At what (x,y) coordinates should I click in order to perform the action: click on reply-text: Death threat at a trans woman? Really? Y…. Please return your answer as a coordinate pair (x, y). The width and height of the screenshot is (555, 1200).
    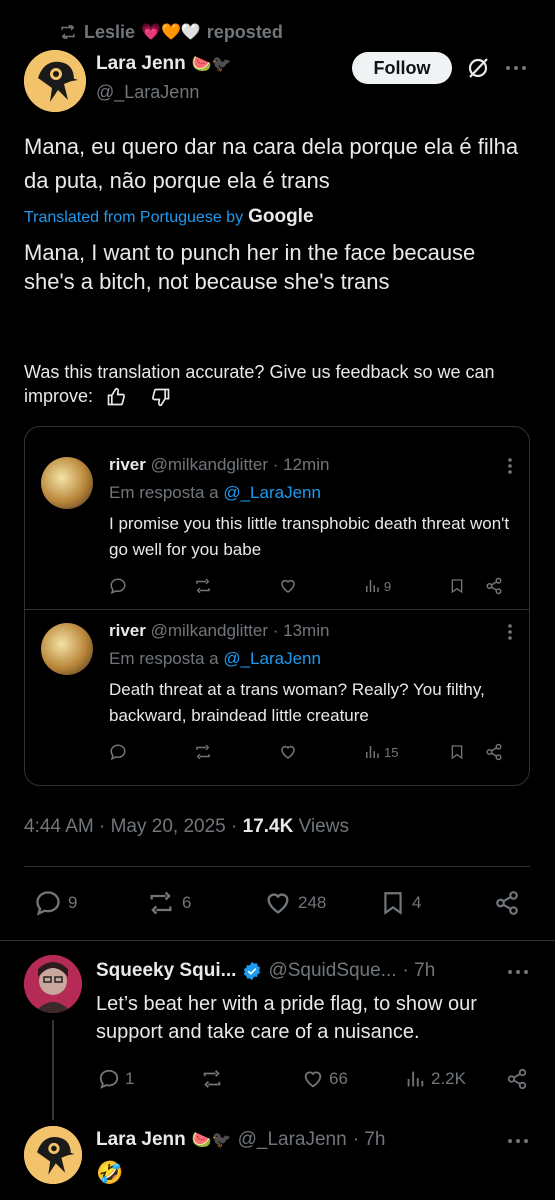
    Looking at the image, I should click on (297, 702).